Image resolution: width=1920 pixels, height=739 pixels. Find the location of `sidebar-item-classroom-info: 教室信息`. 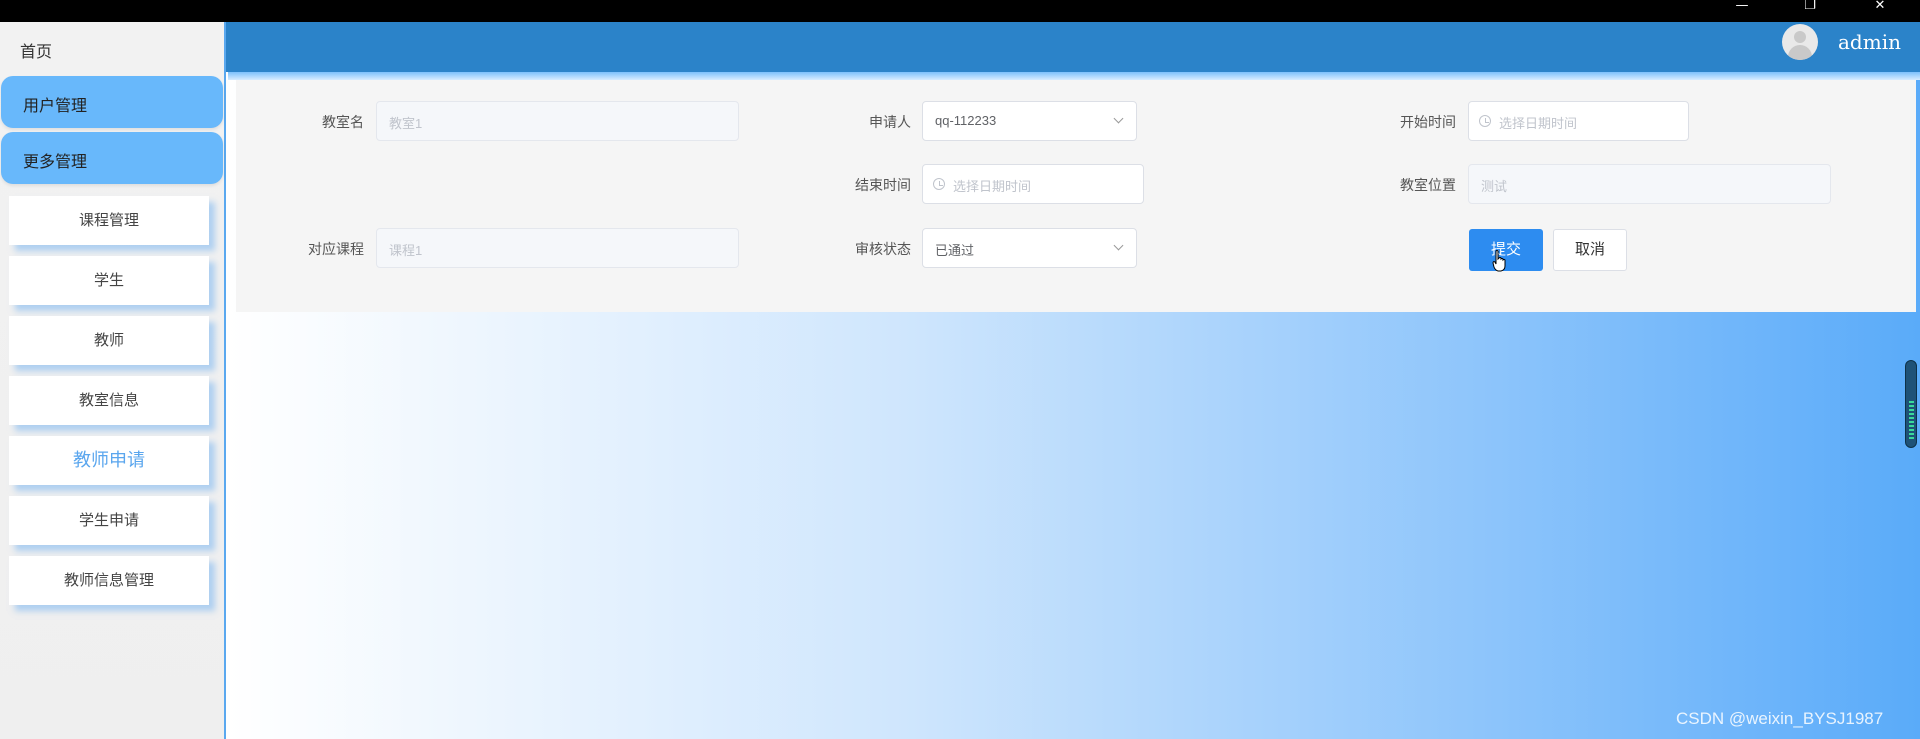

sidebar-item-classroom-info: 教室信息 is located at coordinates (109, 400).